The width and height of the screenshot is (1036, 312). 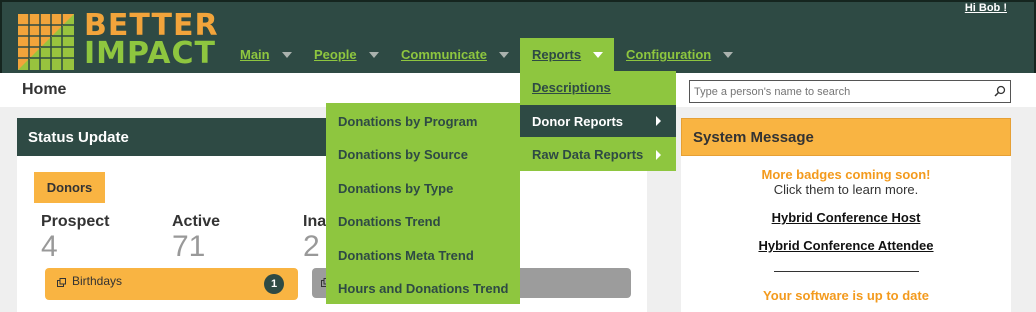 What do you see at coordinates (577, 121) in the screenshot?
I see `donor-reports-label: Donor Reports` at bounding box center [577, 121].